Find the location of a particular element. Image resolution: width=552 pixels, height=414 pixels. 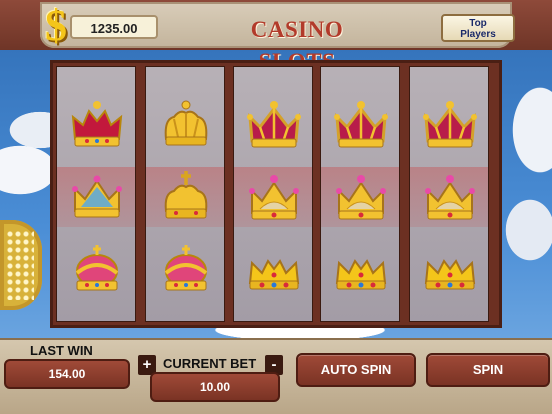

vegas-sign-decoration is located at coordinates (21, 265).